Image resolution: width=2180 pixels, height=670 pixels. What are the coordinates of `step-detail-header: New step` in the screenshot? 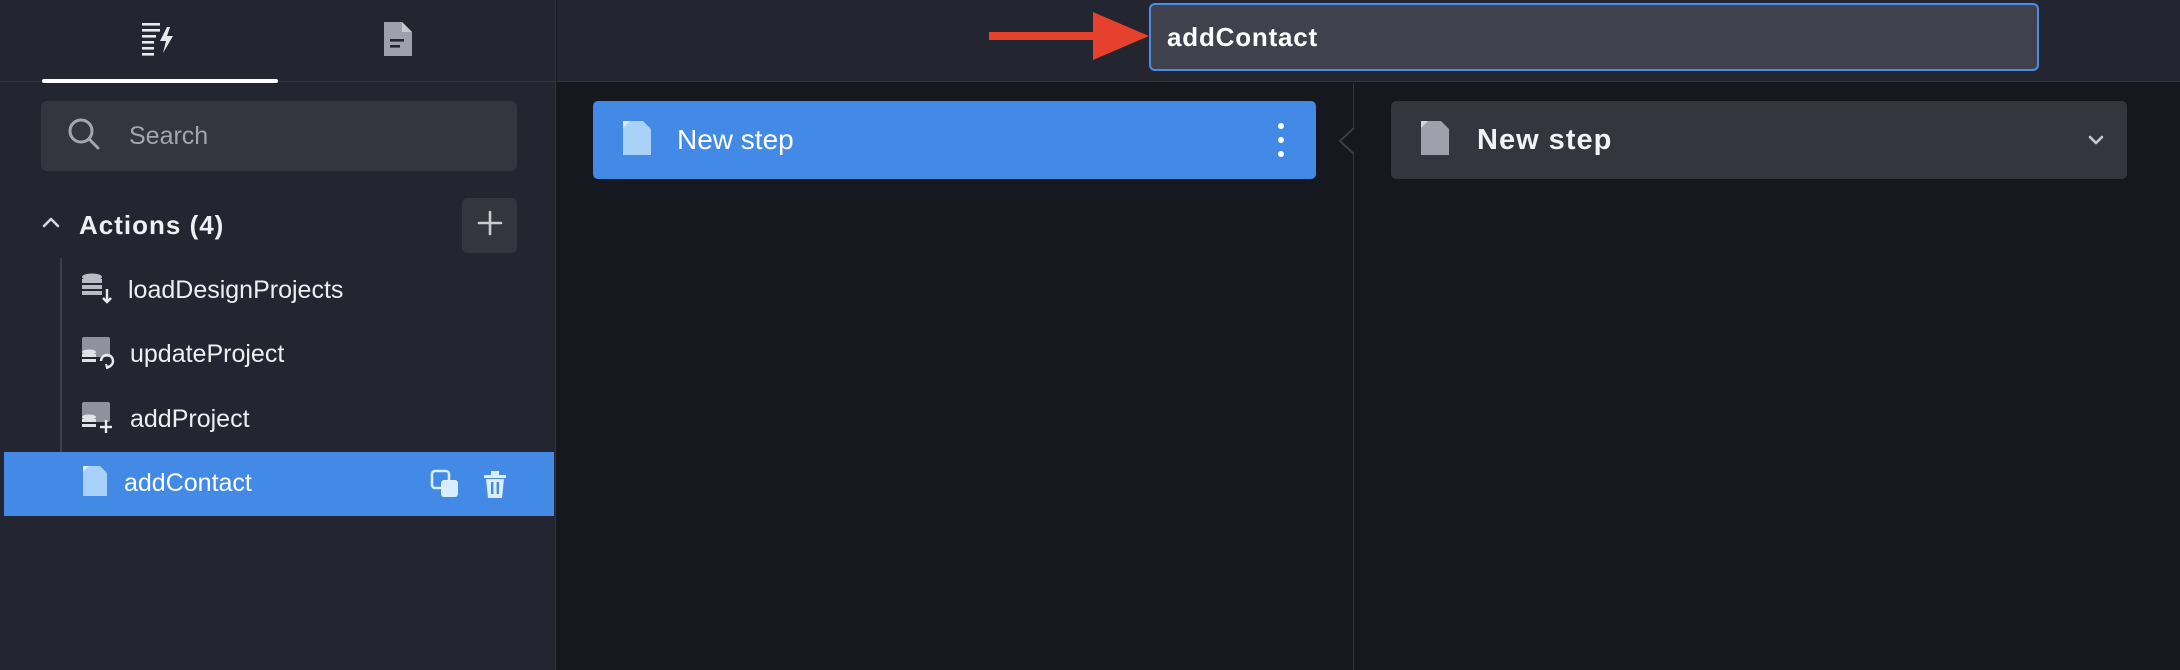 It's located at (1759, 140).